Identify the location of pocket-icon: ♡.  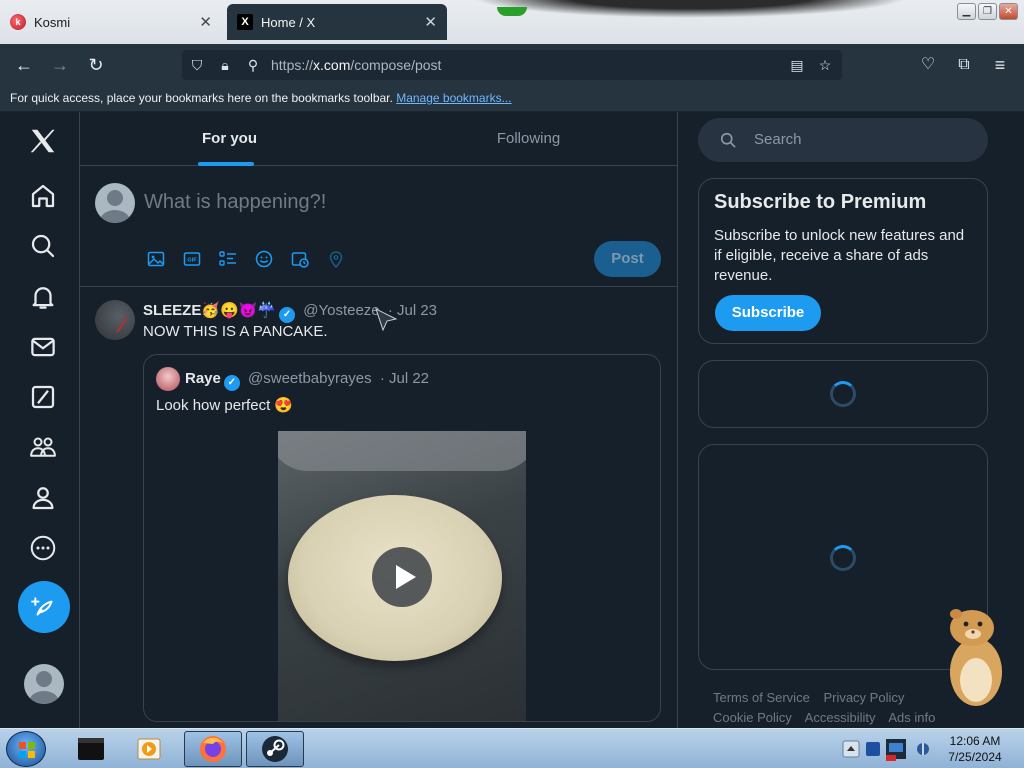
(928, 65).